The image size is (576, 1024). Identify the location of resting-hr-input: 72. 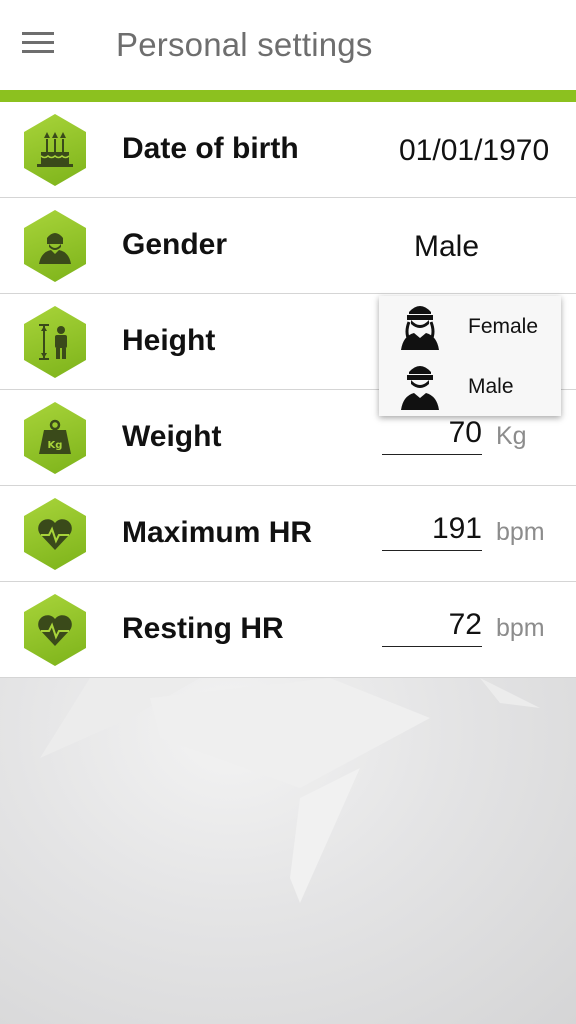
(432, 625).